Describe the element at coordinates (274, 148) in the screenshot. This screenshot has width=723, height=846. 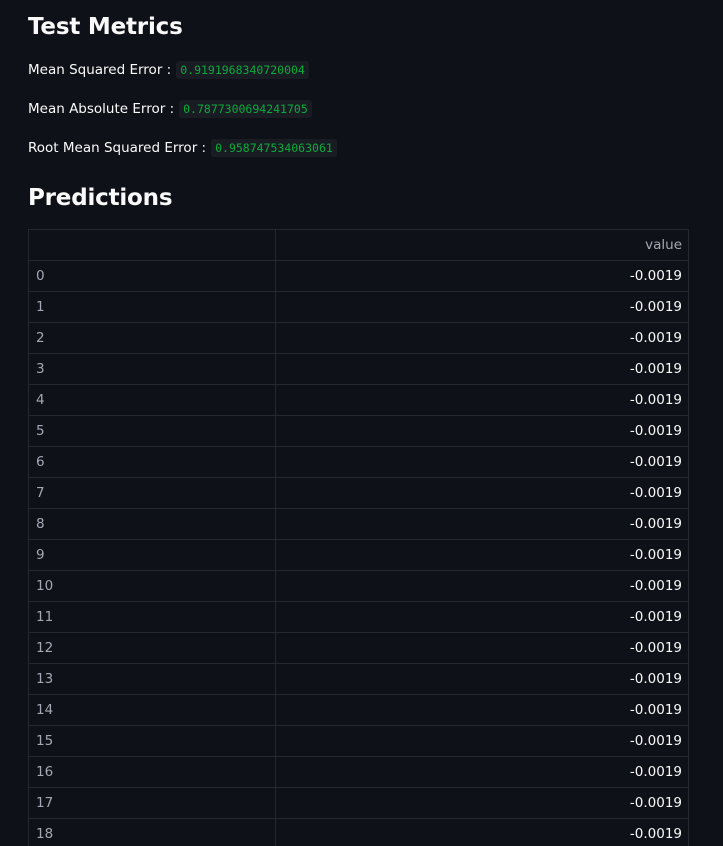
I see `rmse-value: 0.958747534063061` at that location.